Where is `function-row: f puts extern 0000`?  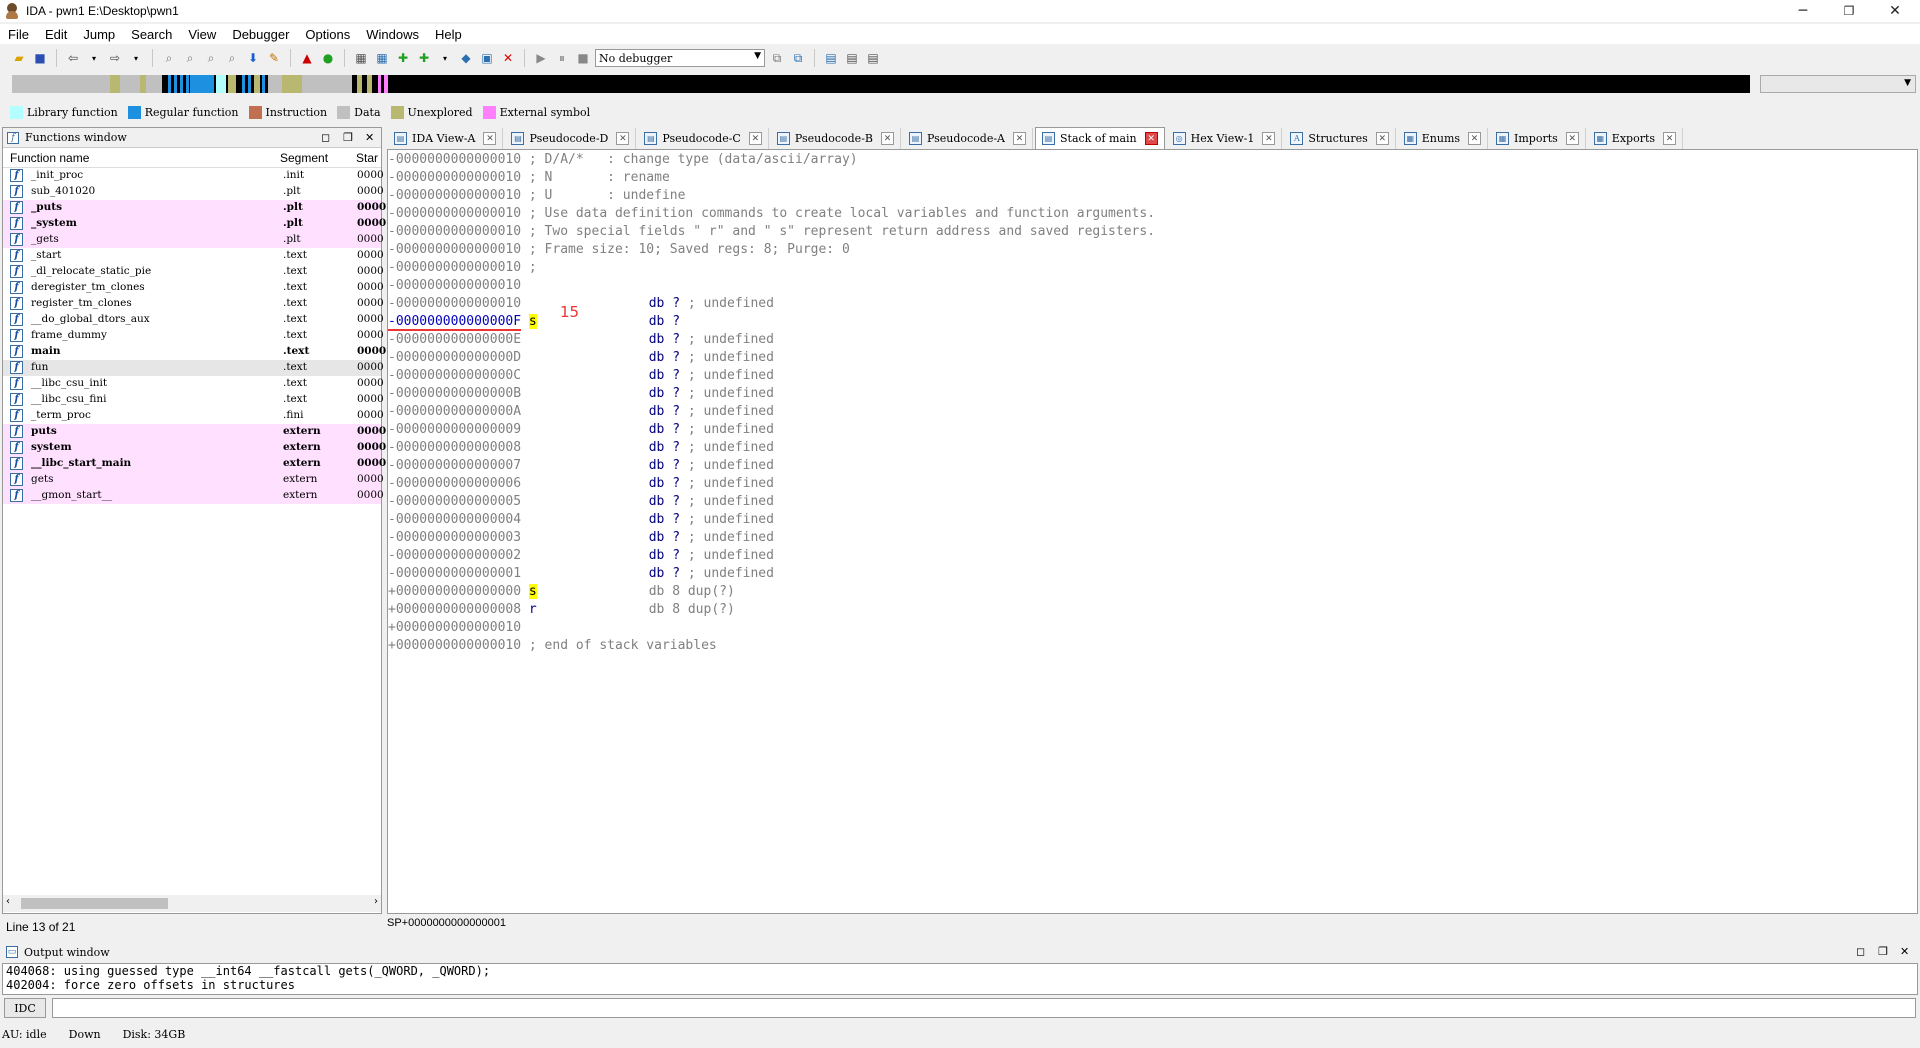
function-row: f puts extern 0000 is located at coordinates (194, 432).